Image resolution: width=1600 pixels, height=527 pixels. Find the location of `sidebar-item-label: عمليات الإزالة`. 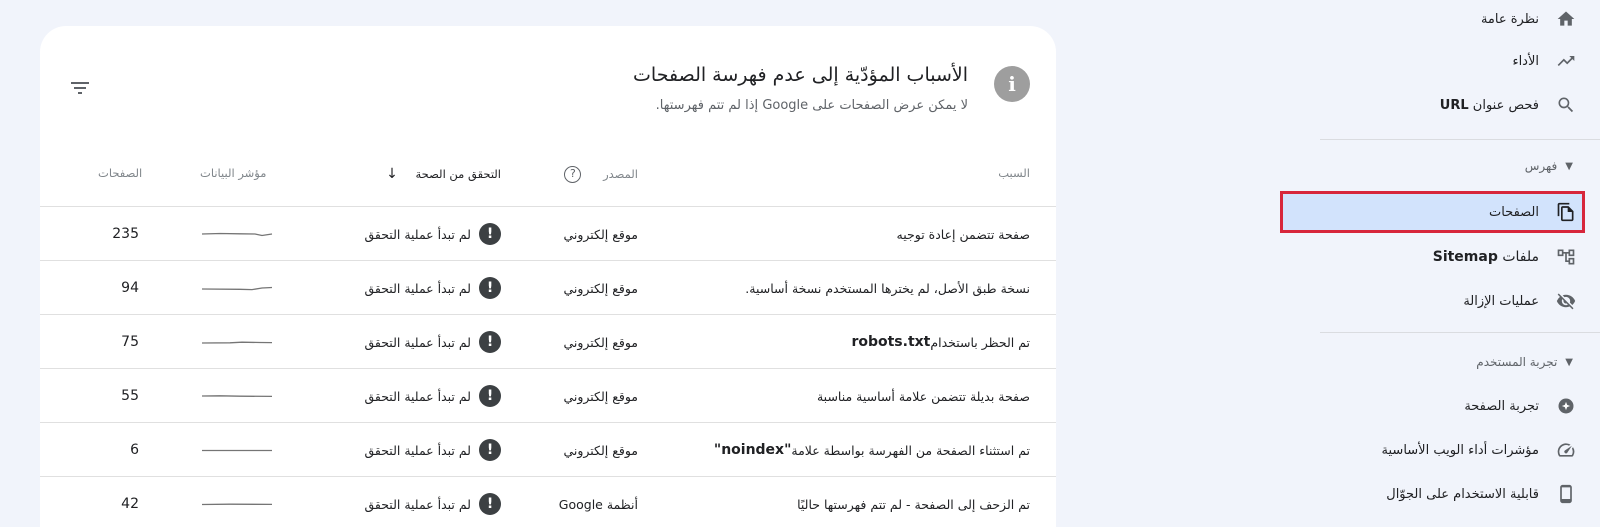

sidebar-item-label: عمليات الإزالة is located at coordinates (1501, 301).